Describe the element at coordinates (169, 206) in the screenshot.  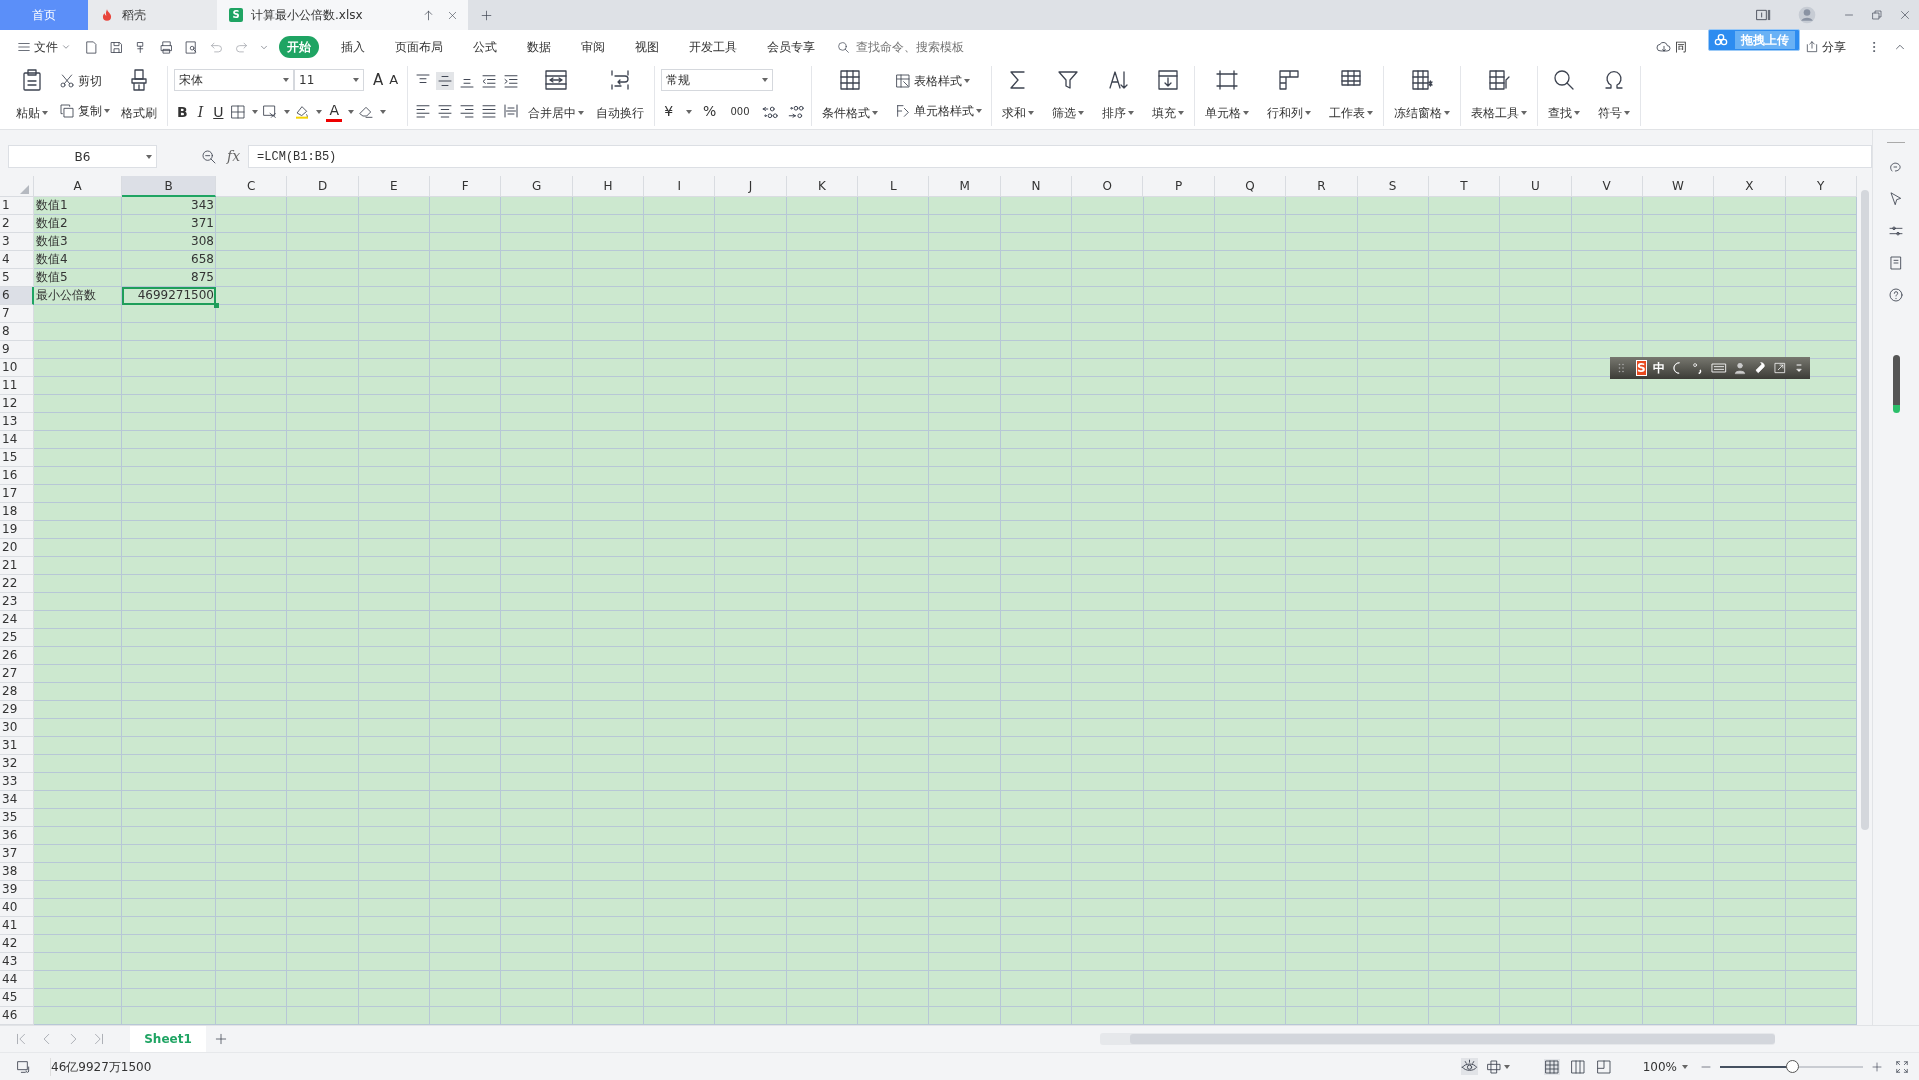
I see `table-cell: 343` at that location.